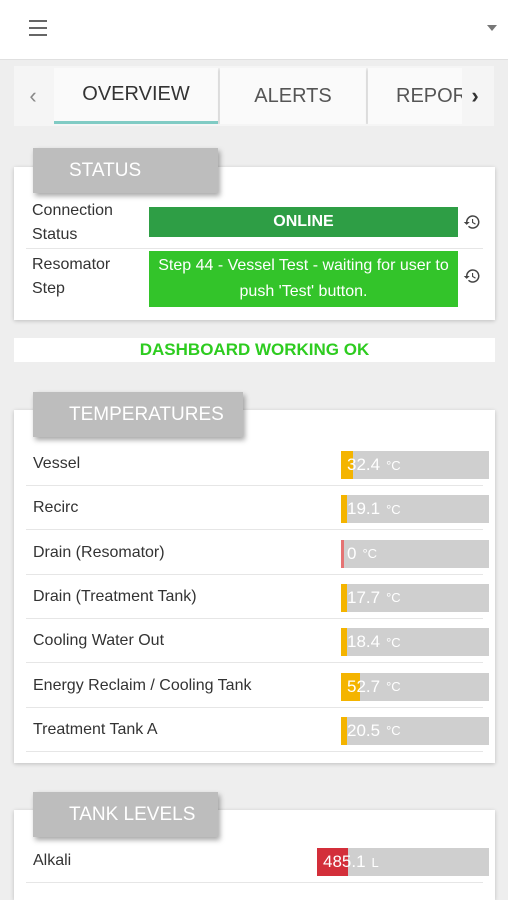 The image size is (508, 900). I want to click on caret-down-icon, so click(492, 28).